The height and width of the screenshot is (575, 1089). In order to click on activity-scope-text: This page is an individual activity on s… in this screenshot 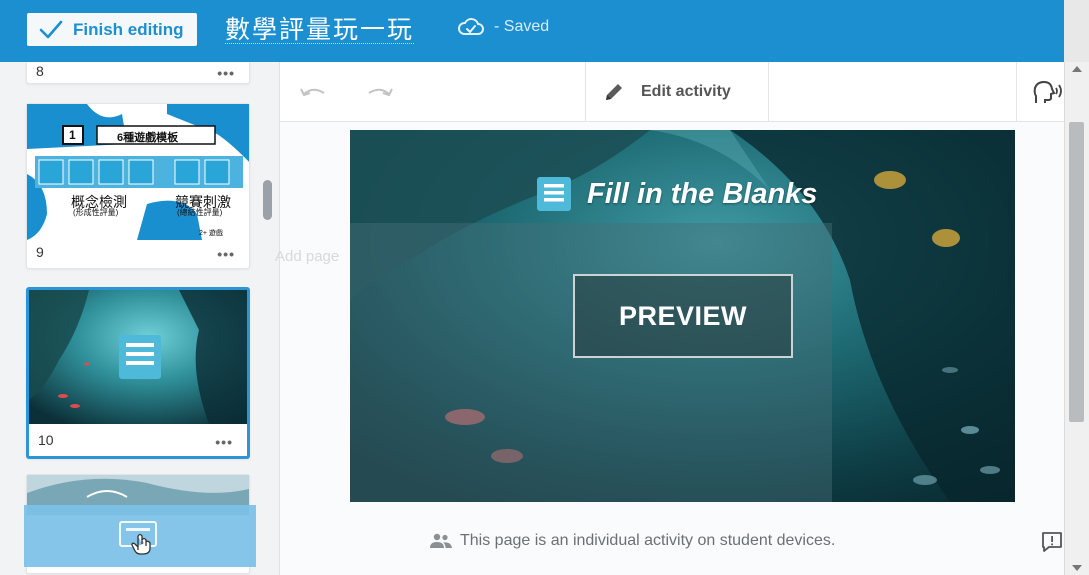, I will do `click(648, 540)`.